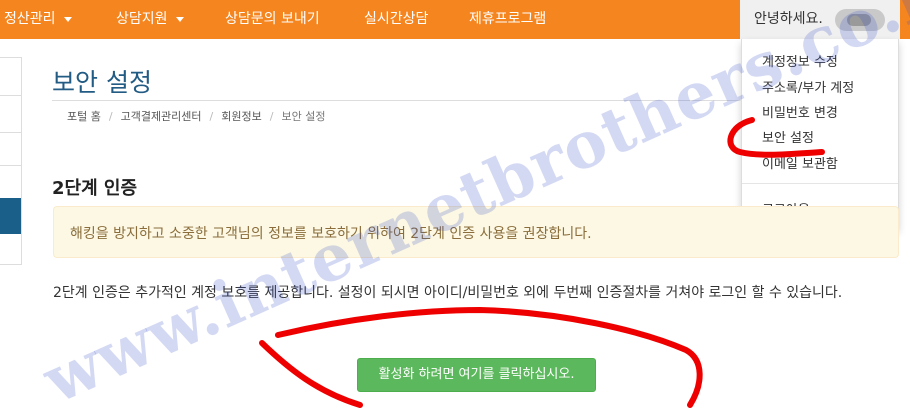 The image size is (910, 409). Describe the element at coordinates (800, 162) in the screenshot. I see `menu-item-email-archive: 이메일 보관함` at that location.